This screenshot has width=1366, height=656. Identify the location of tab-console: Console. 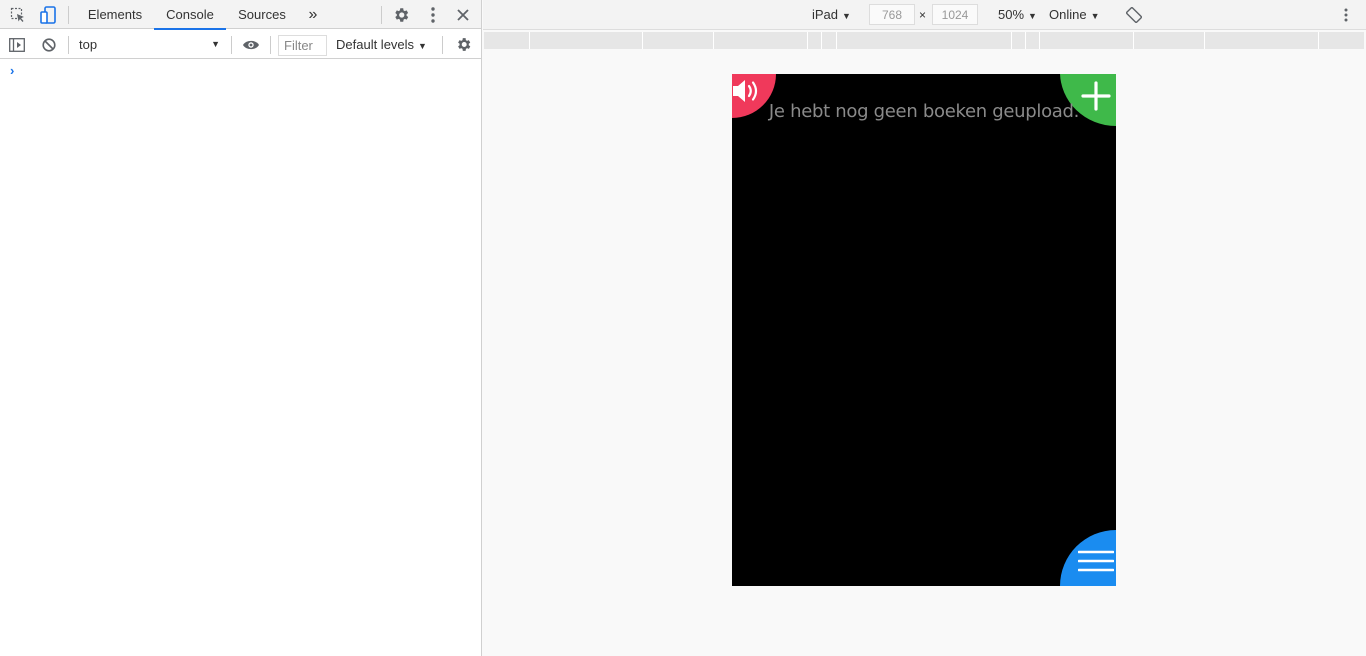
(190, 15).